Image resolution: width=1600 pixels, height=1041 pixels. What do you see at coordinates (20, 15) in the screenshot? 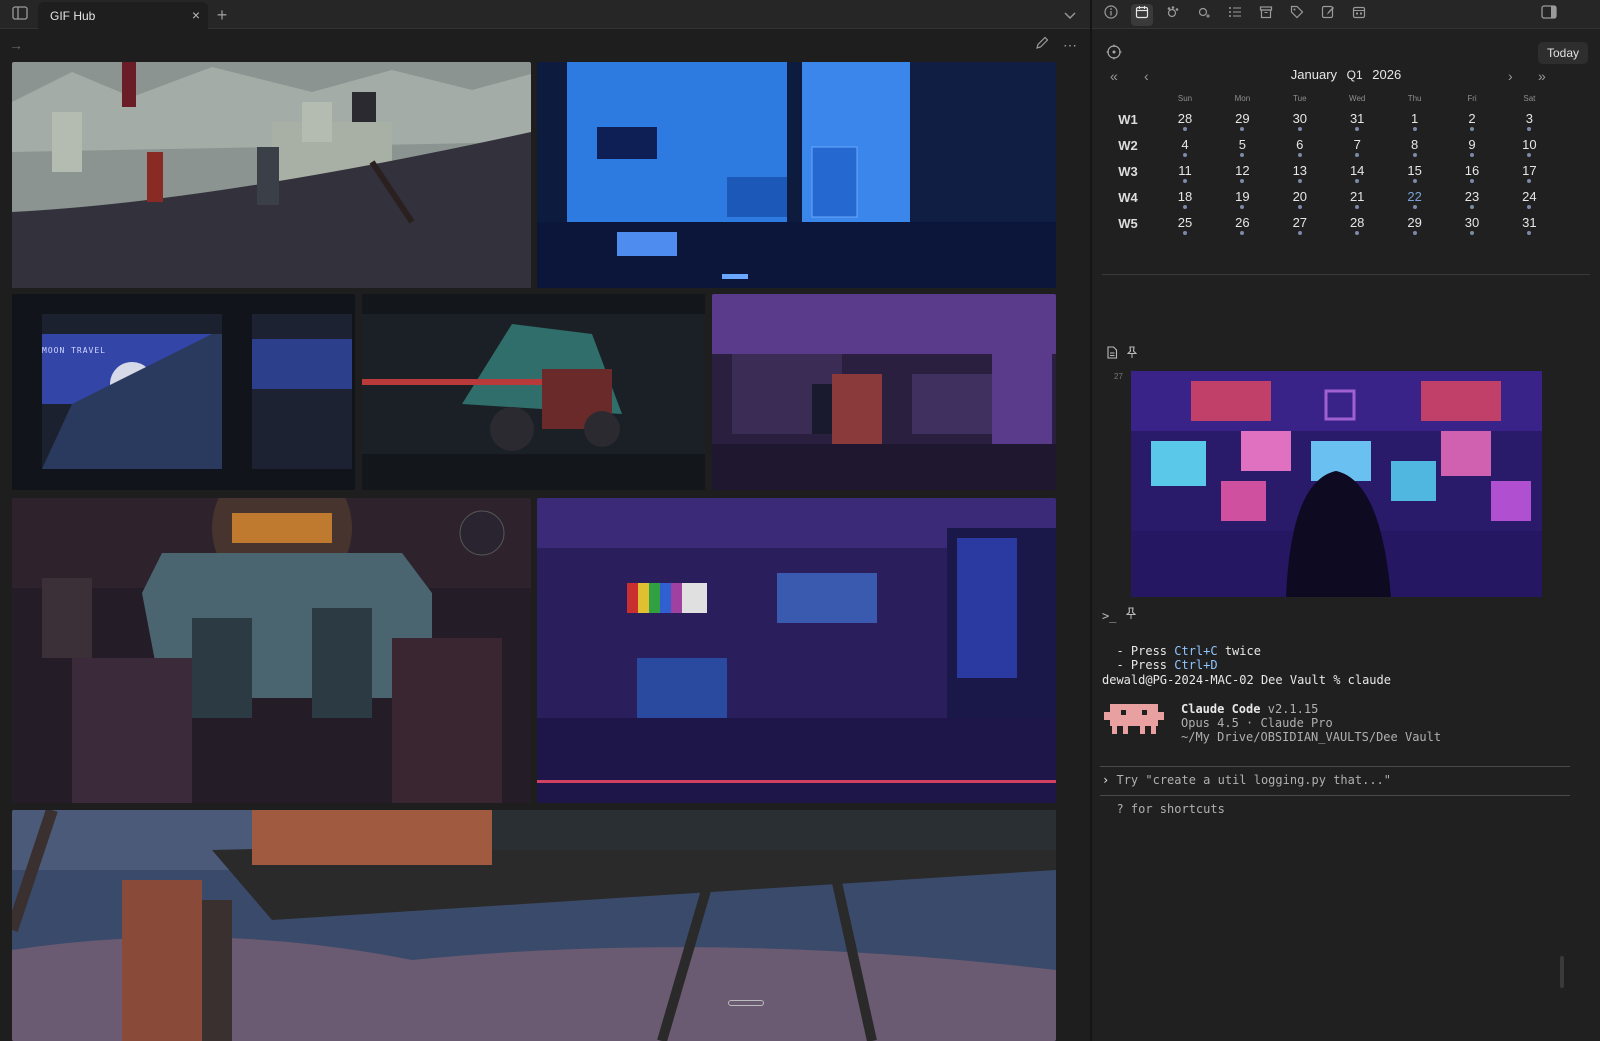
I see `sidebar-toggle-icon` at bounding box center [20, 15].